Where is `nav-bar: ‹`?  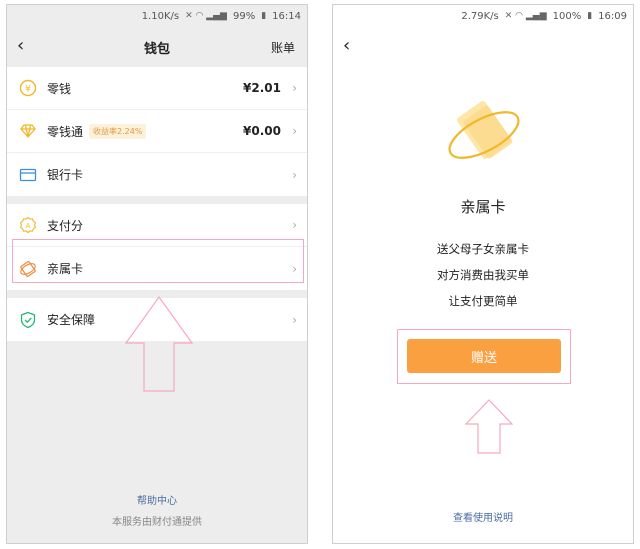
nav-bar: ‹ is located at coordinates (483, 47).